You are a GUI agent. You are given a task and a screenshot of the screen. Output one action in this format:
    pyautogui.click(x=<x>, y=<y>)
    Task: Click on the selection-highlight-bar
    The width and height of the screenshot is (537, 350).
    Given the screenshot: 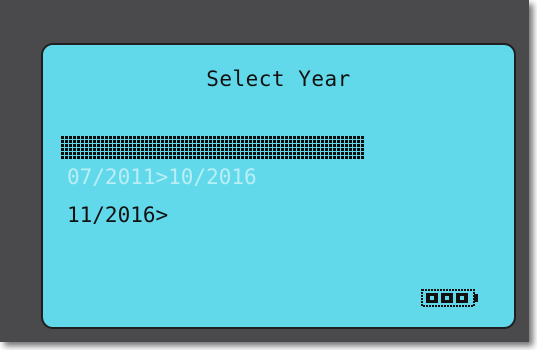 What is the action you would take?
    pyautogui.click(x=213, y=147)
    